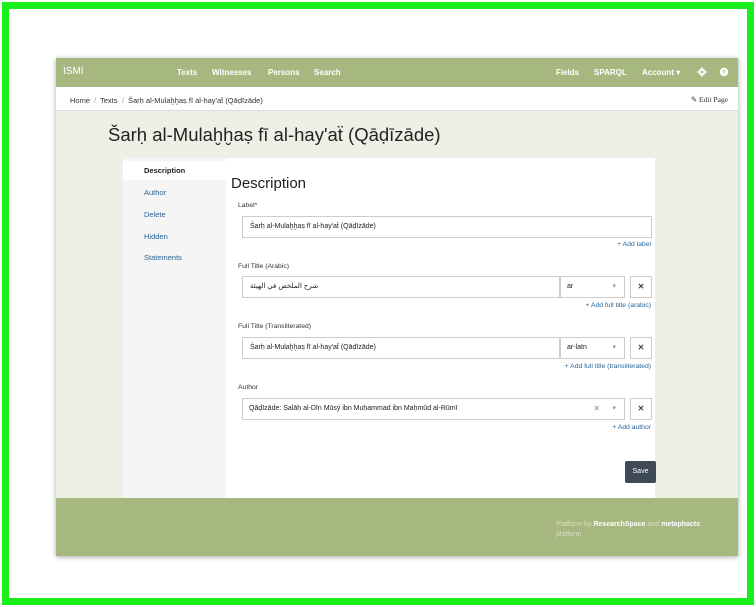 The height and width of the screenshot is (607, 756). I want to click on help-icon: ?, so click(724, 72).